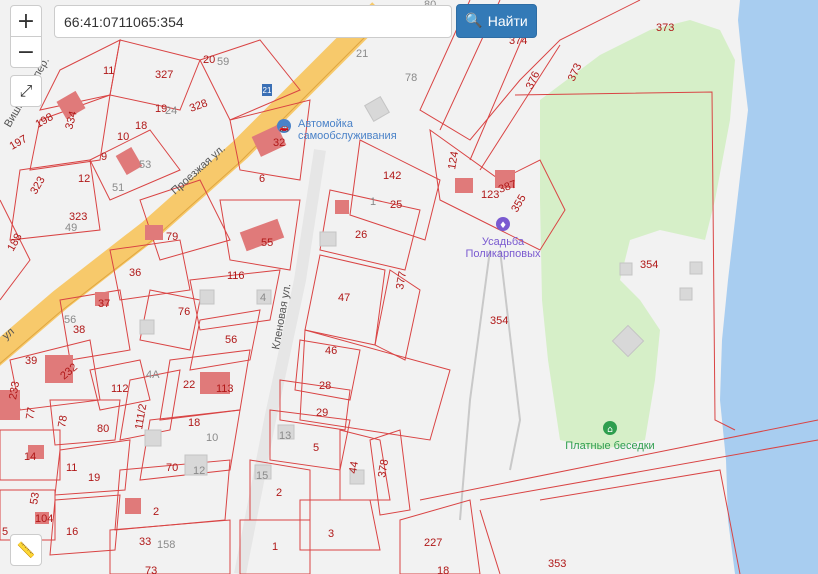 This screenshot has height=574, width=818. I want to click on parcel-number: 37, so click(104, 304).